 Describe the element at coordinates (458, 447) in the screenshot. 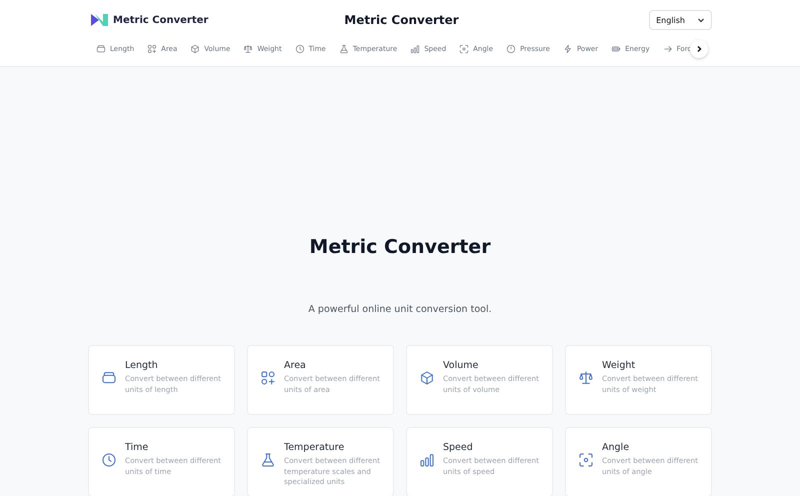

I see `card-title: Speed` at that location.